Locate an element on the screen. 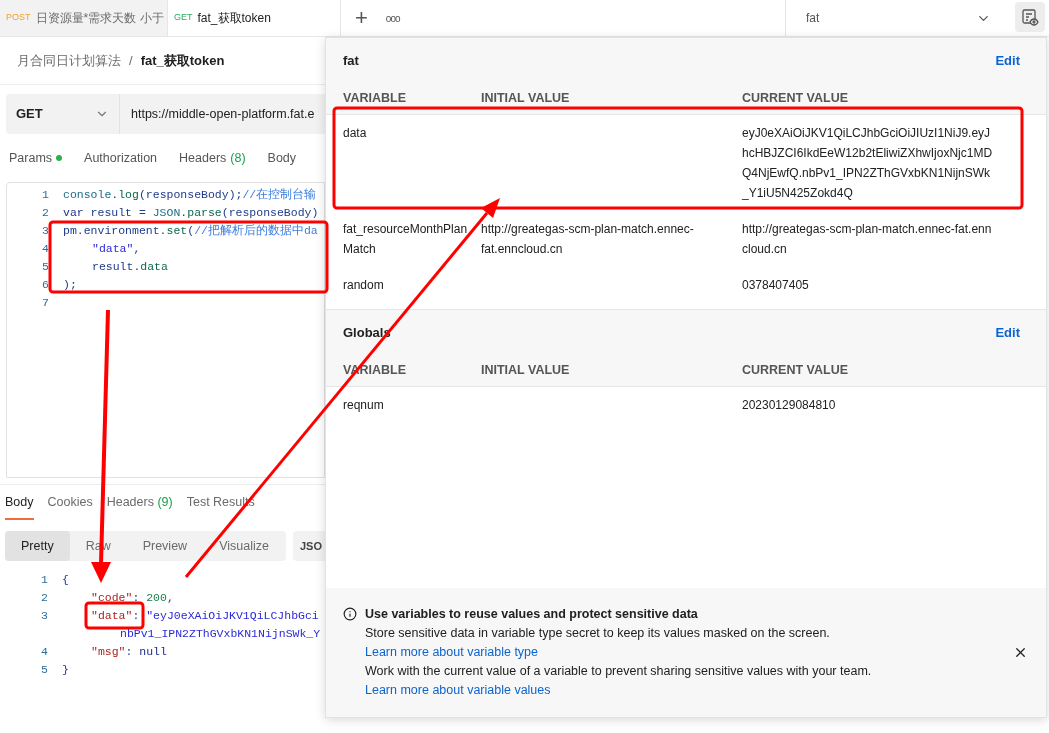 Image resolution: width=1049 pixels, height=733 pixels. view-mode-button: Preview is located at coordinates (165, 546).